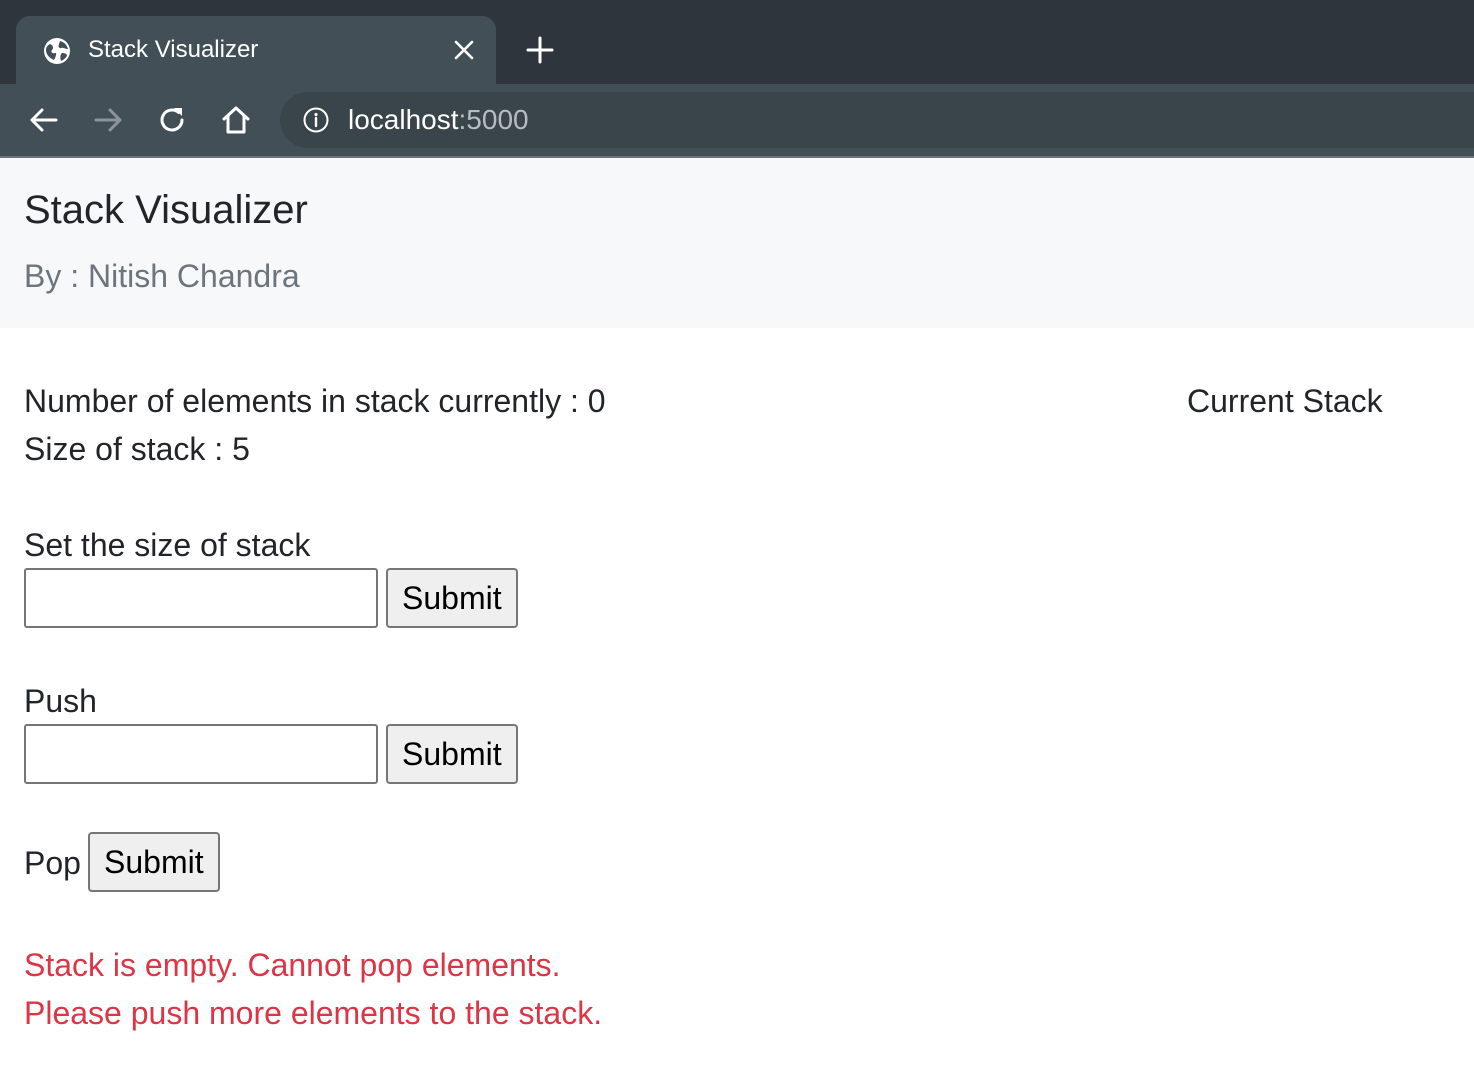 This screenshot has width=1474, height=1078. What do you see at coordinates (452, 754) in the screenshot?
I see `push-submit-button: Submit` at bounding box center [452, 754].